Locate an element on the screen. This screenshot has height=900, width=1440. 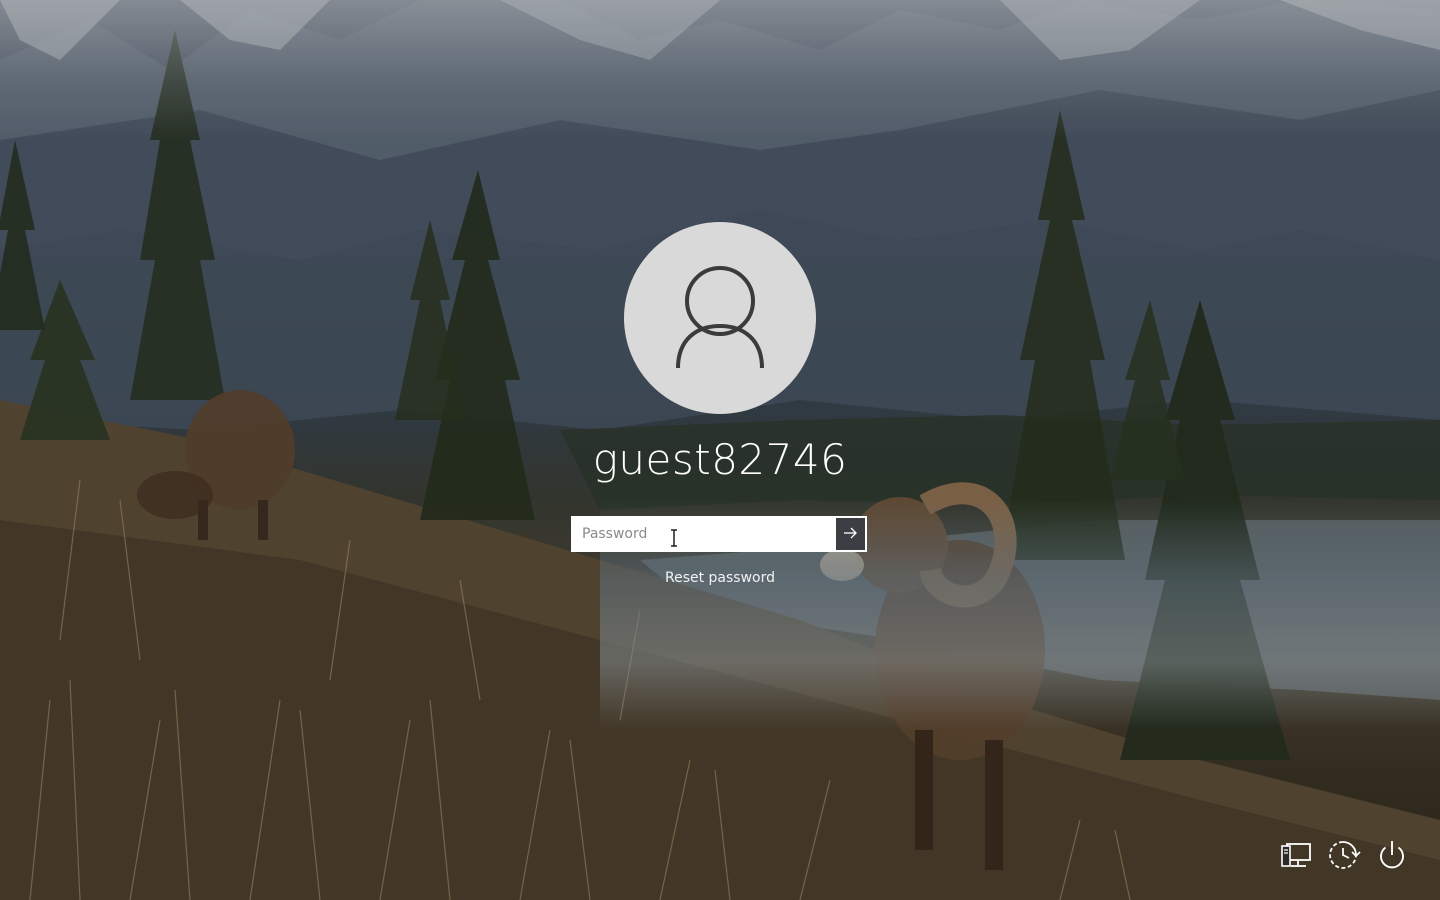
user-silhouette-icon is located at coordinates (720, 317).